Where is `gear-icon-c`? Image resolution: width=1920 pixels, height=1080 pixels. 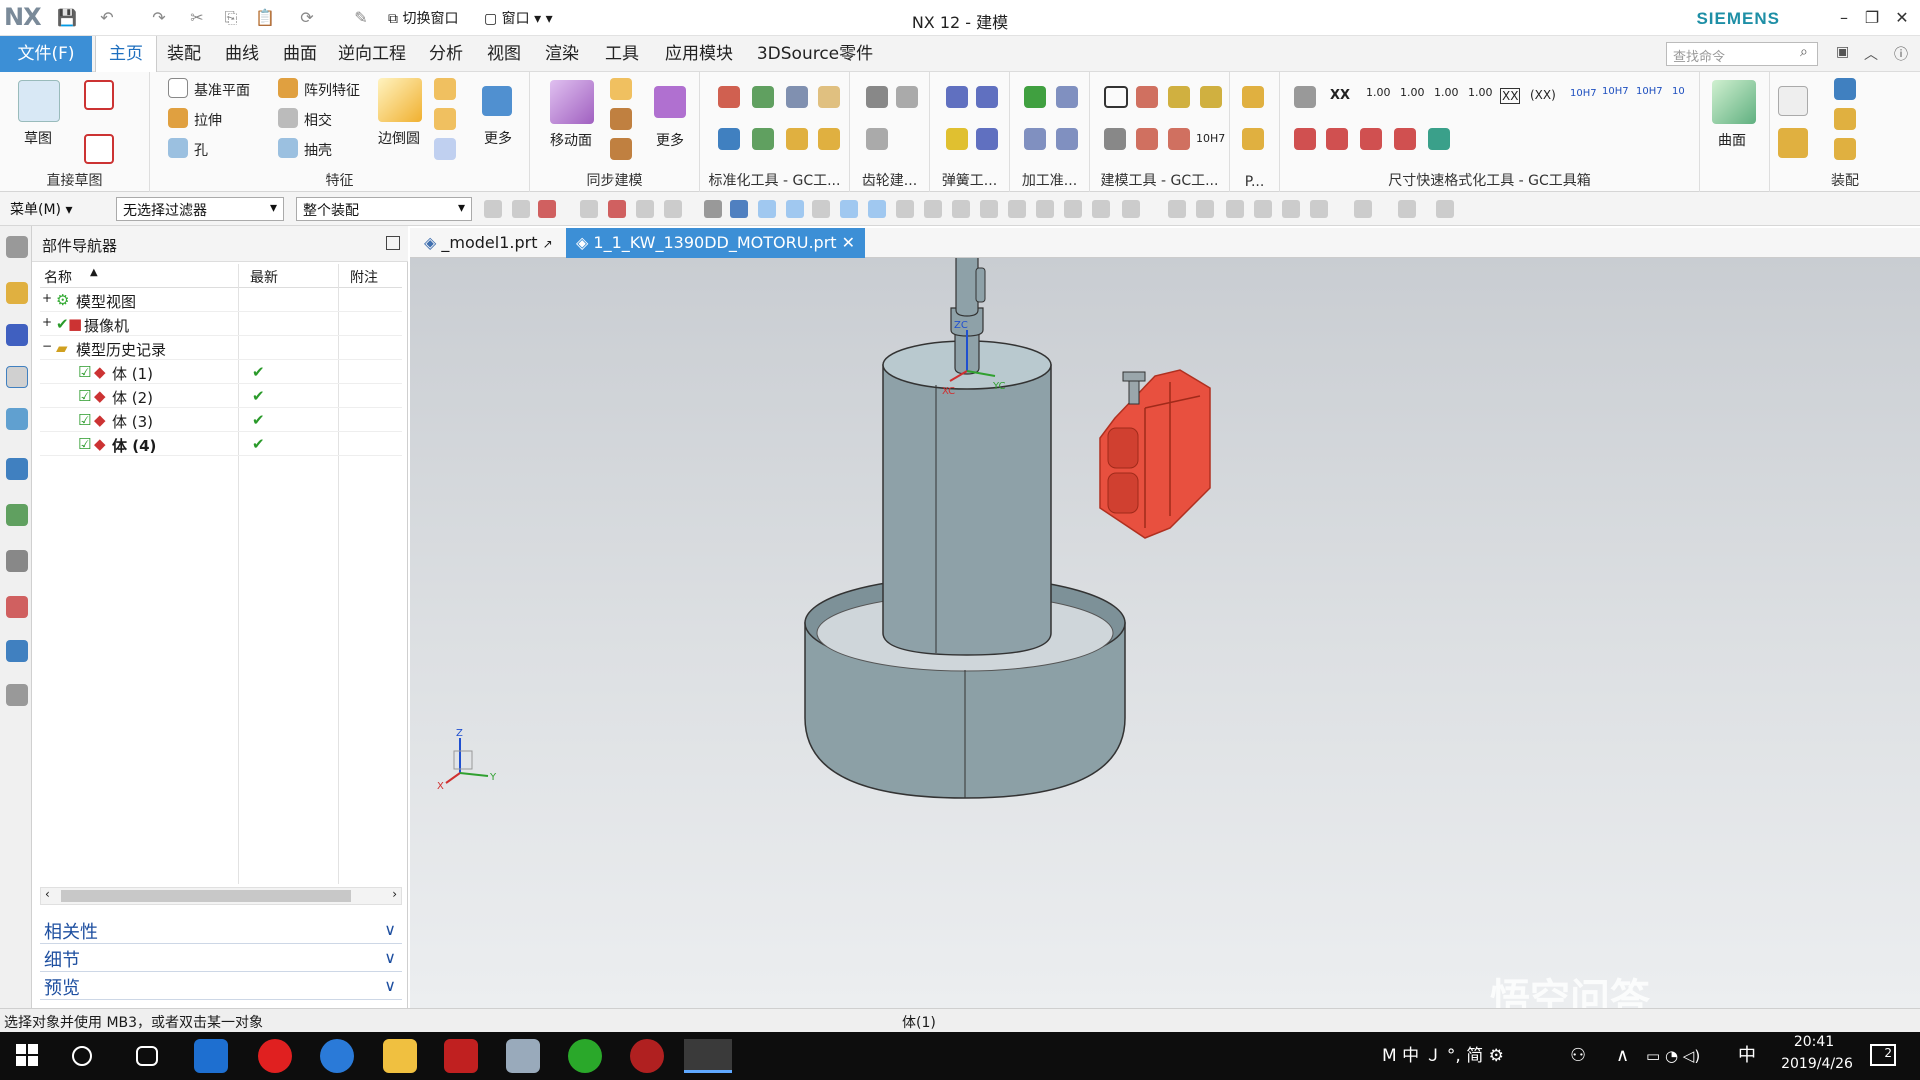 gear-icon-c is located at coordinates (877, 139).